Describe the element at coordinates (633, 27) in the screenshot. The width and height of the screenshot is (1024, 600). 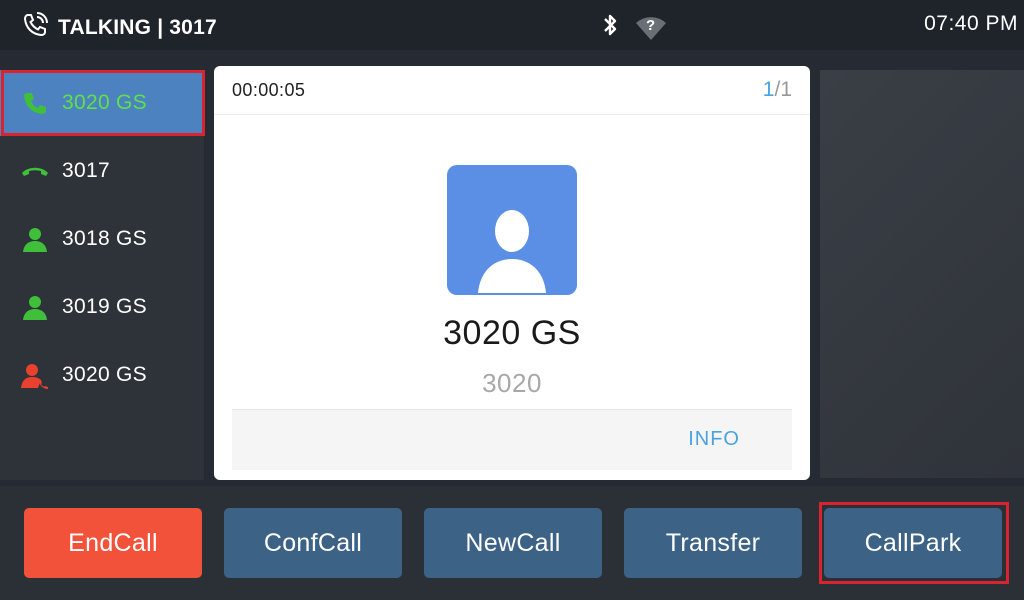
I see `status-icons: ?` at that location.